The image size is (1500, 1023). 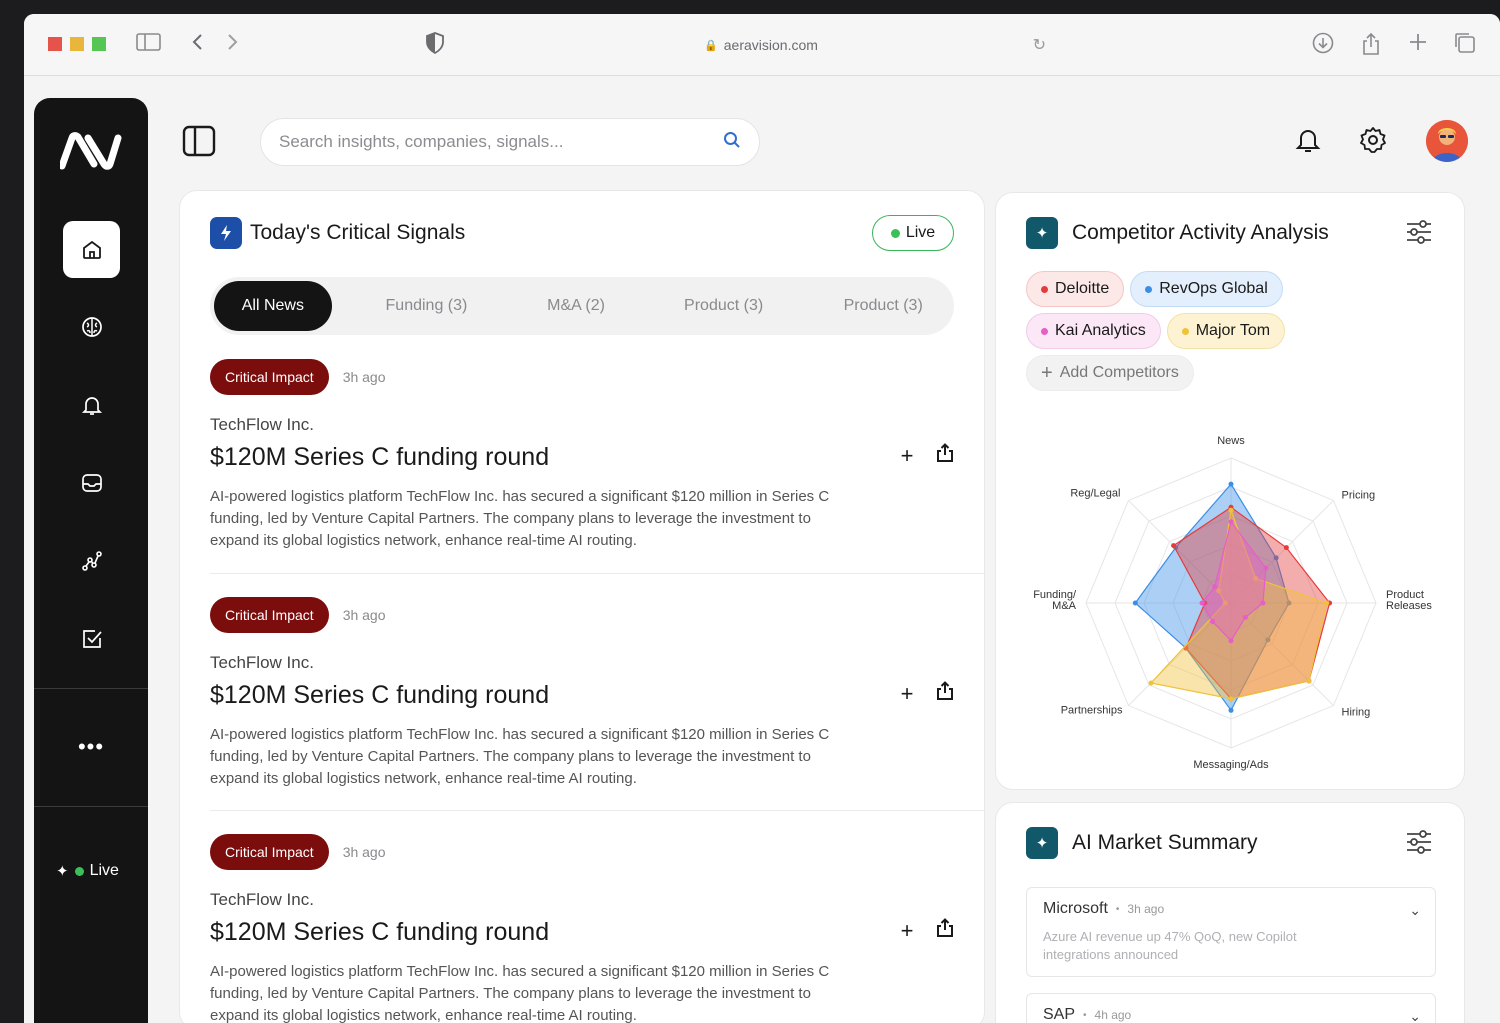 I want to click on tab-product-2: Product (3), so click(x=883, y=306).